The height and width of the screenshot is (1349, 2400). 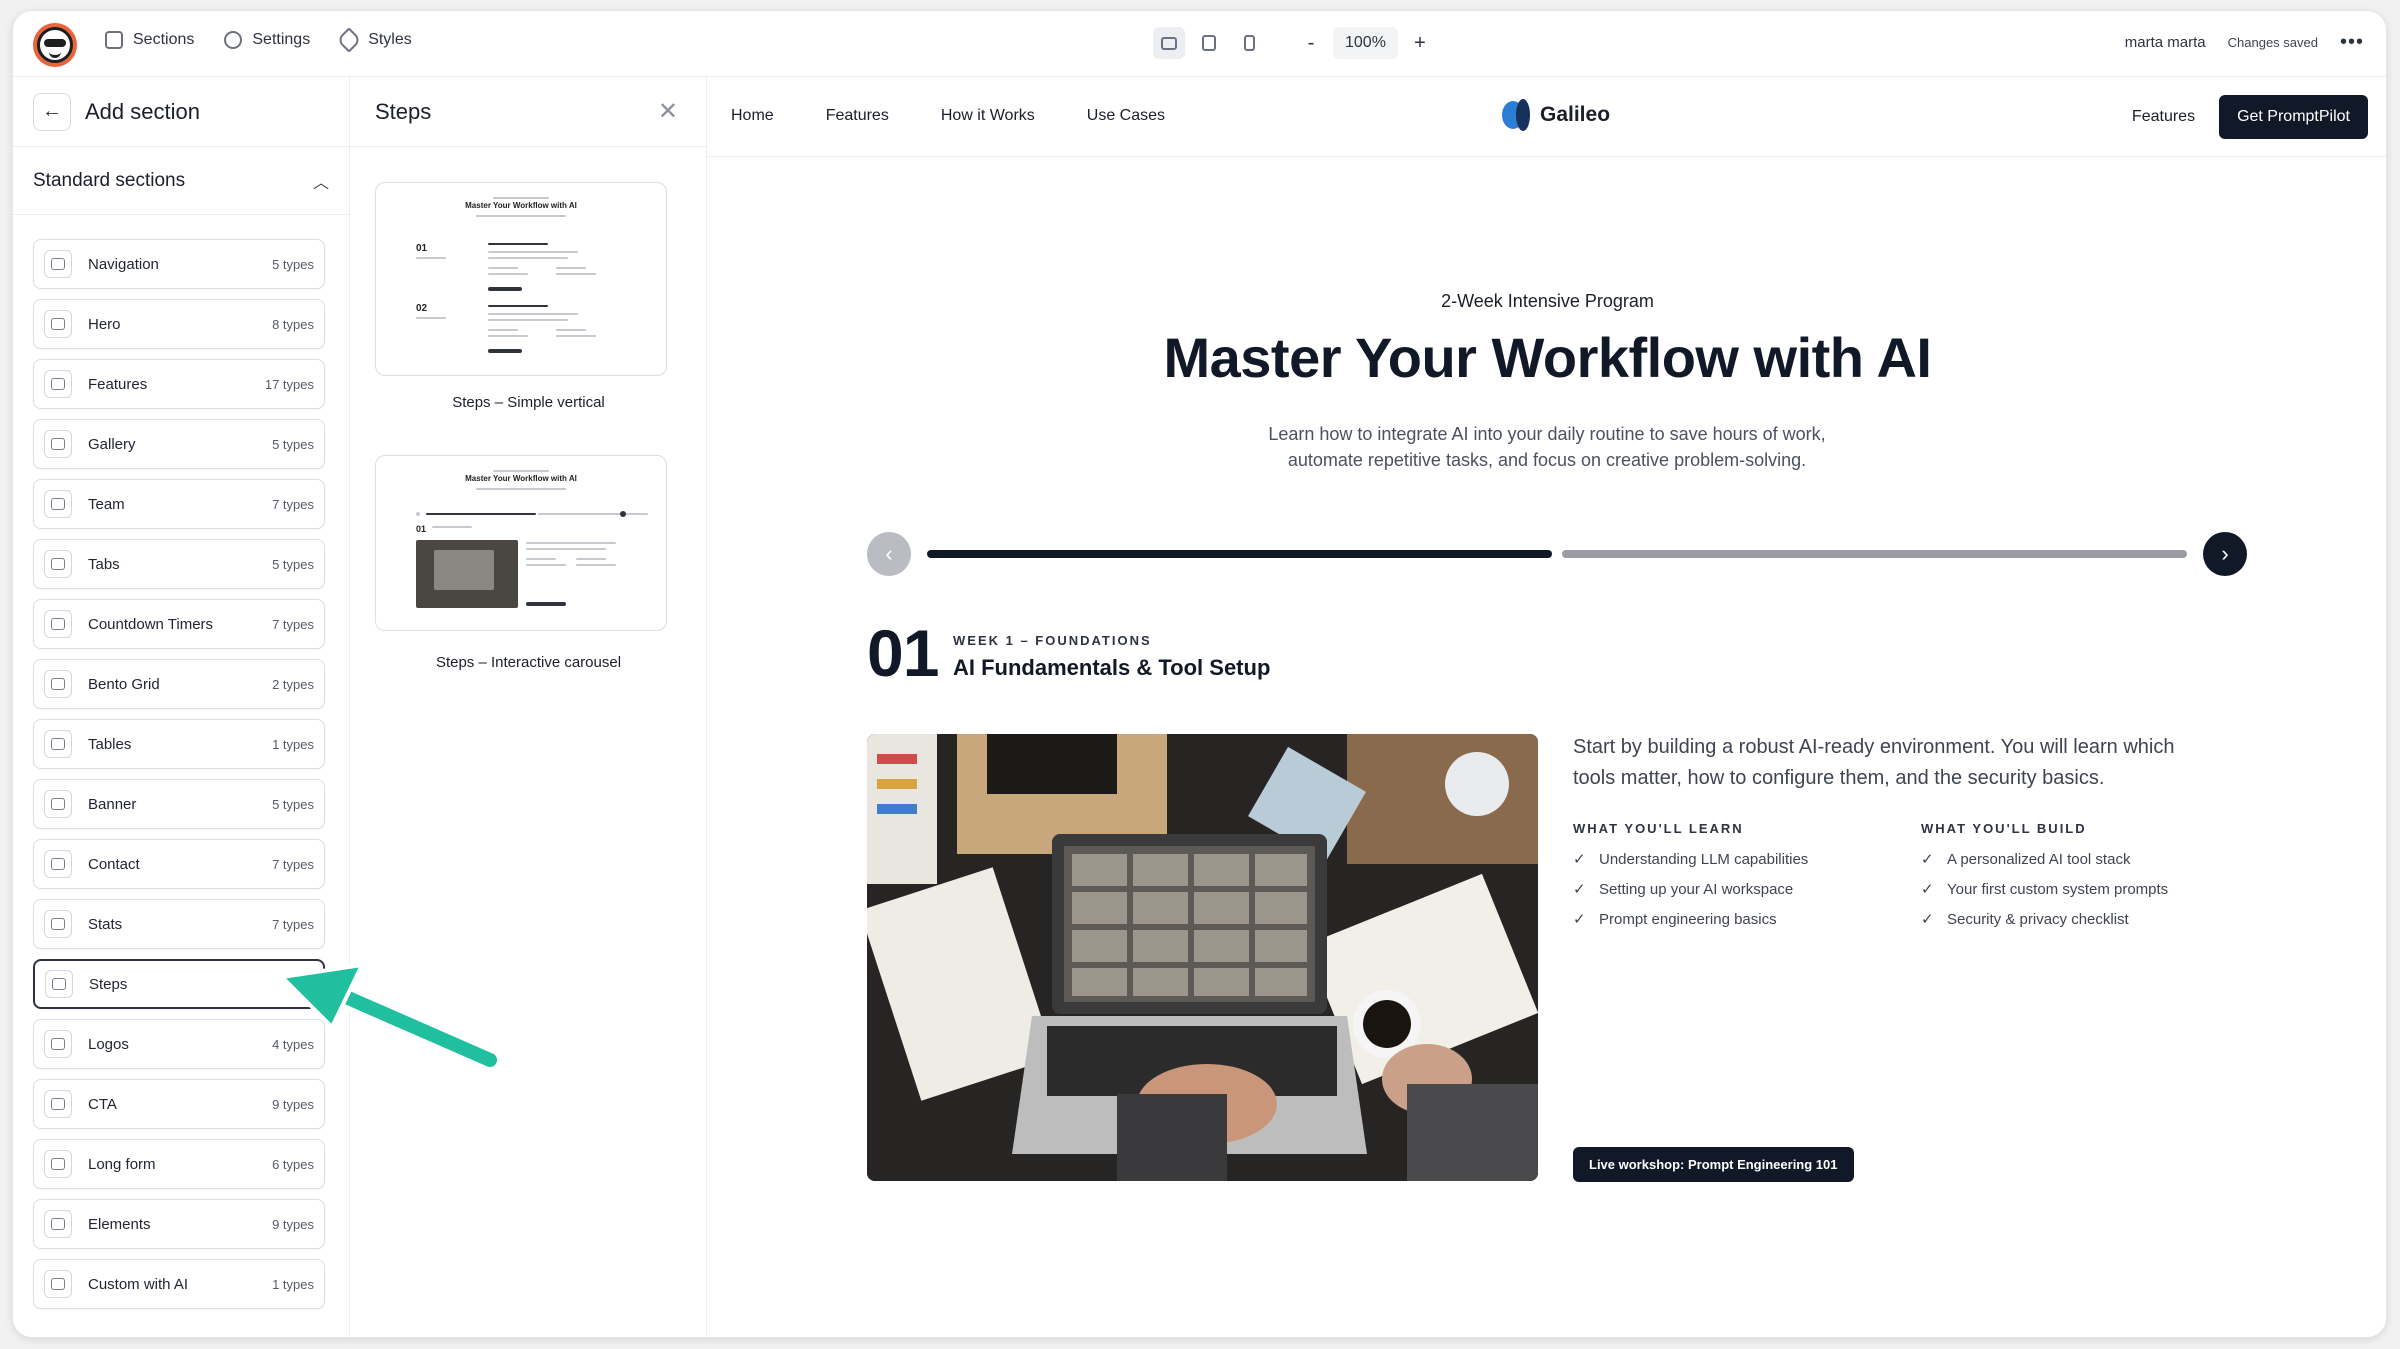 What do you see at coordinates (403, 111) in the screenshot?
I see `steps-title: Steps` at bounding box center [403, 111].